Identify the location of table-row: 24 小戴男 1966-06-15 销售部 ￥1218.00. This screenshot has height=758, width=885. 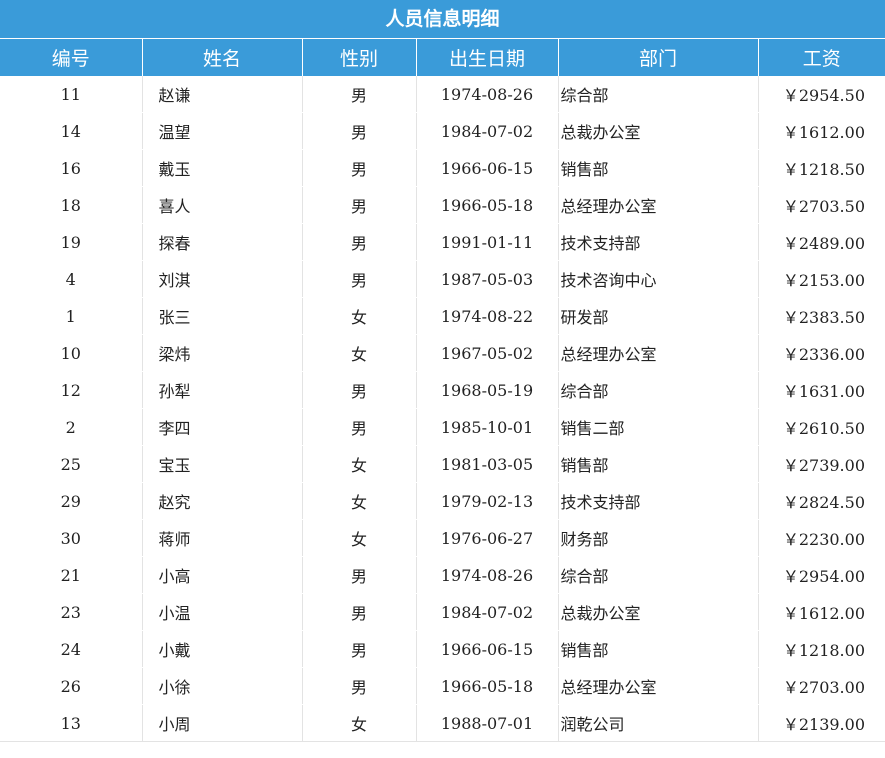
(442, 649).